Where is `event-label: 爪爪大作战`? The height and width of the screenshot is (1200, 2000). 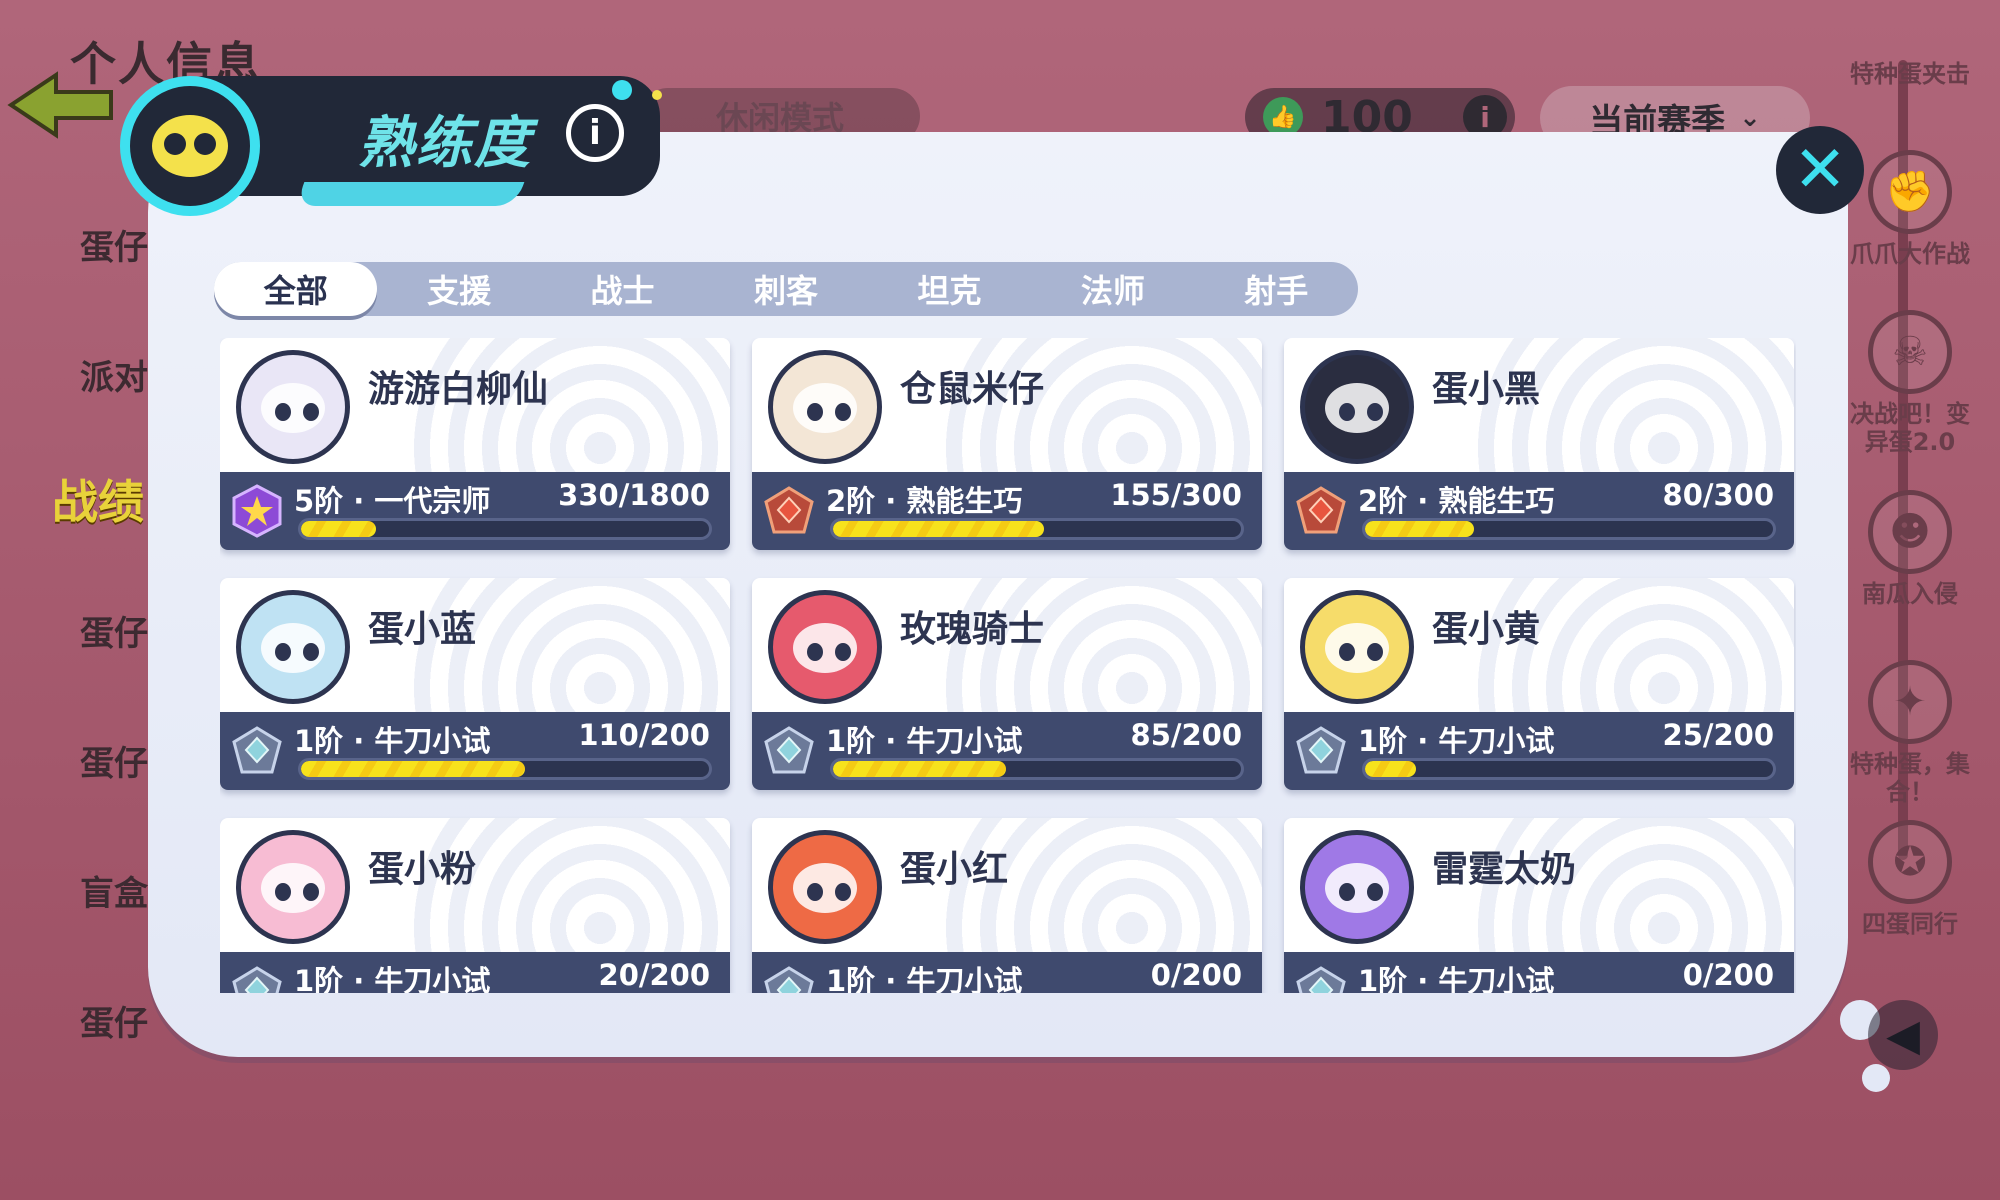 event-label: 爪爪大作战 is located at coordinates (1910, 254).